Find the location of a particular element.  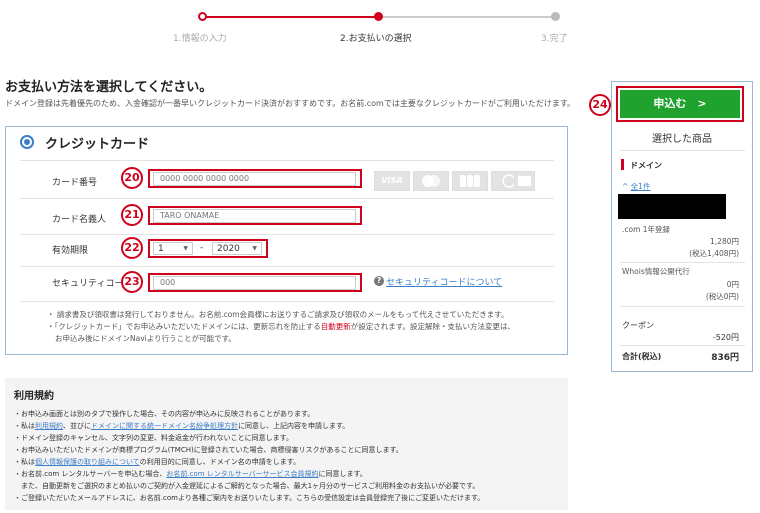

item-price: 1,280円 is located at coordinates (724, 241).